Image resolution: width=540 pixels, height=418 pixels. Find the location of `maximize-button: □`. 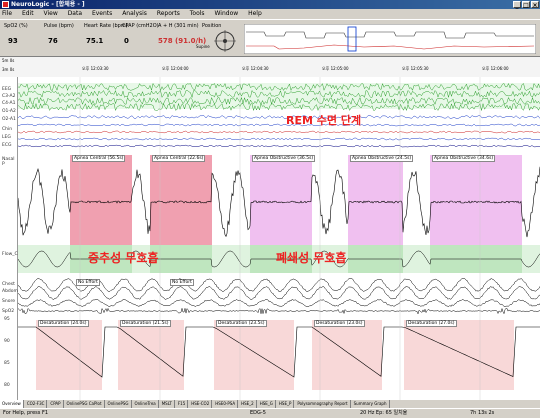

maximize-button: □ is located at coordinates (526, 5).